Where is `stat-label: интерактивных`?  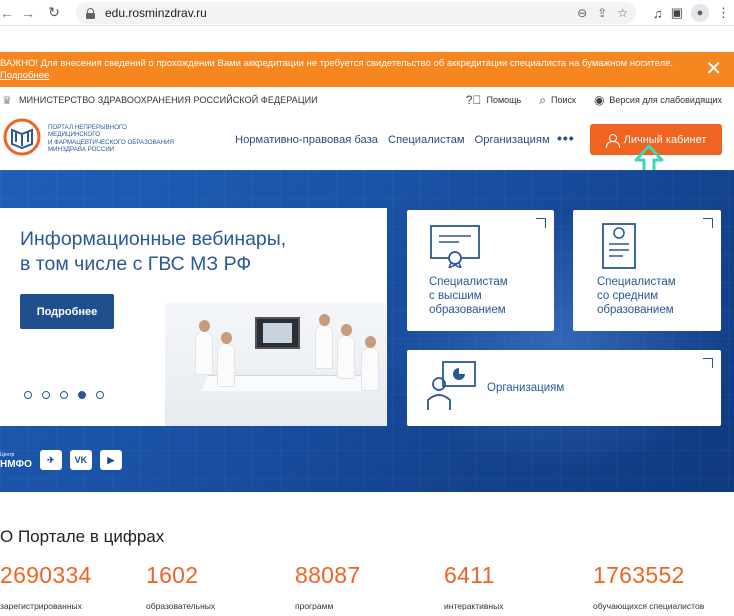 stat-label: интерактивных is located at coordinates (474, 606).